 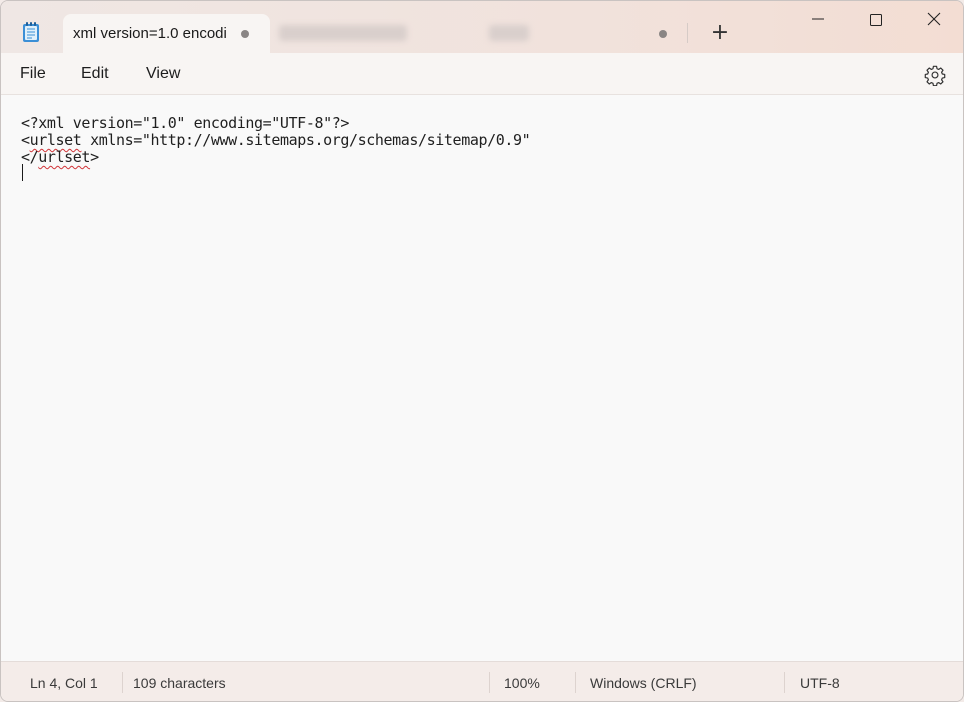 I want to click on tab-inactive, so click(x=477, y=33).